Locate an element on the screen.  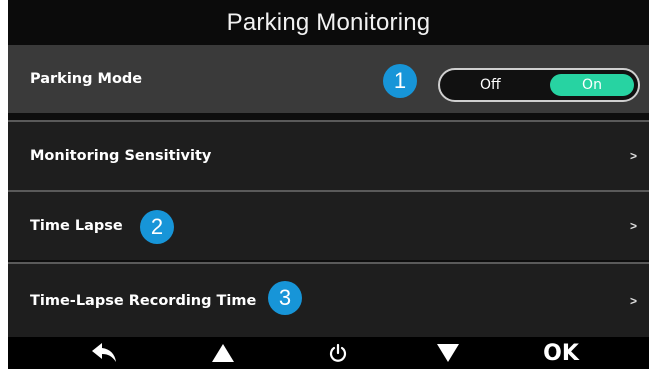
callout-badge-1: 1 is located at coordinates (400, 81).